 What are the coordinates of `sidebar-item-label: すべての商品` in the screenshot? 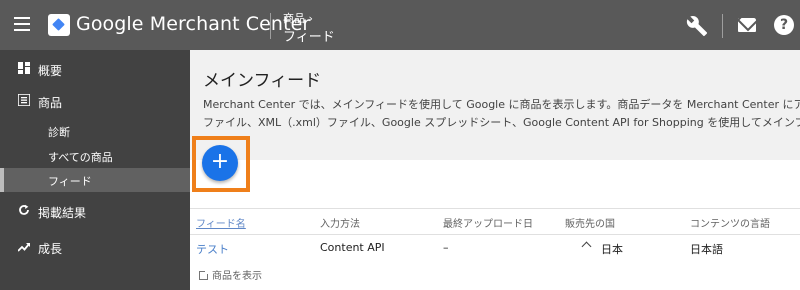 It's located at (80, 157).